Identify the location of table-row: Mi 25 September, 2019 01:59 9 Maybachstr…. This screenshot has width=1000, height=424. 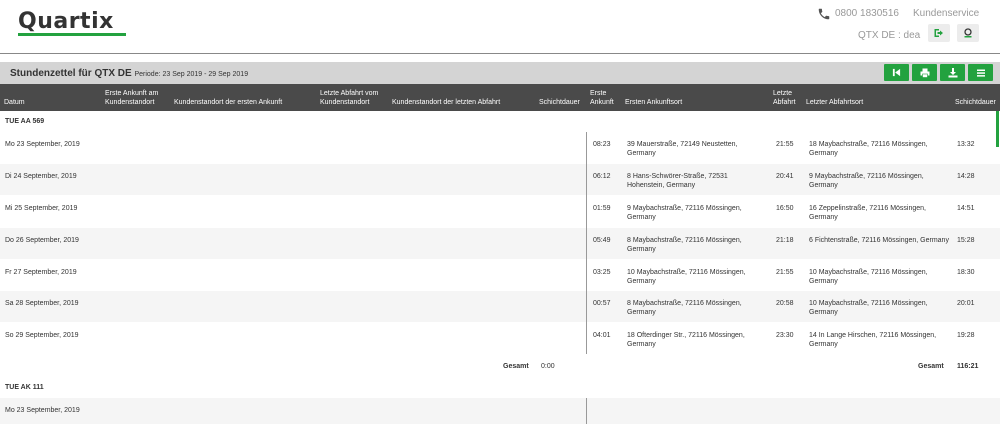
(500, 211).